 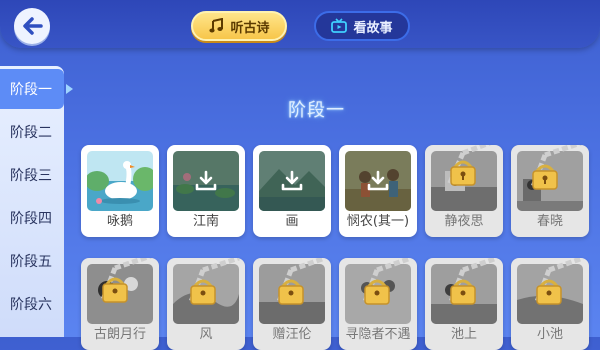 I want to click on back-arrow-icon, so click(x=33, y=26).